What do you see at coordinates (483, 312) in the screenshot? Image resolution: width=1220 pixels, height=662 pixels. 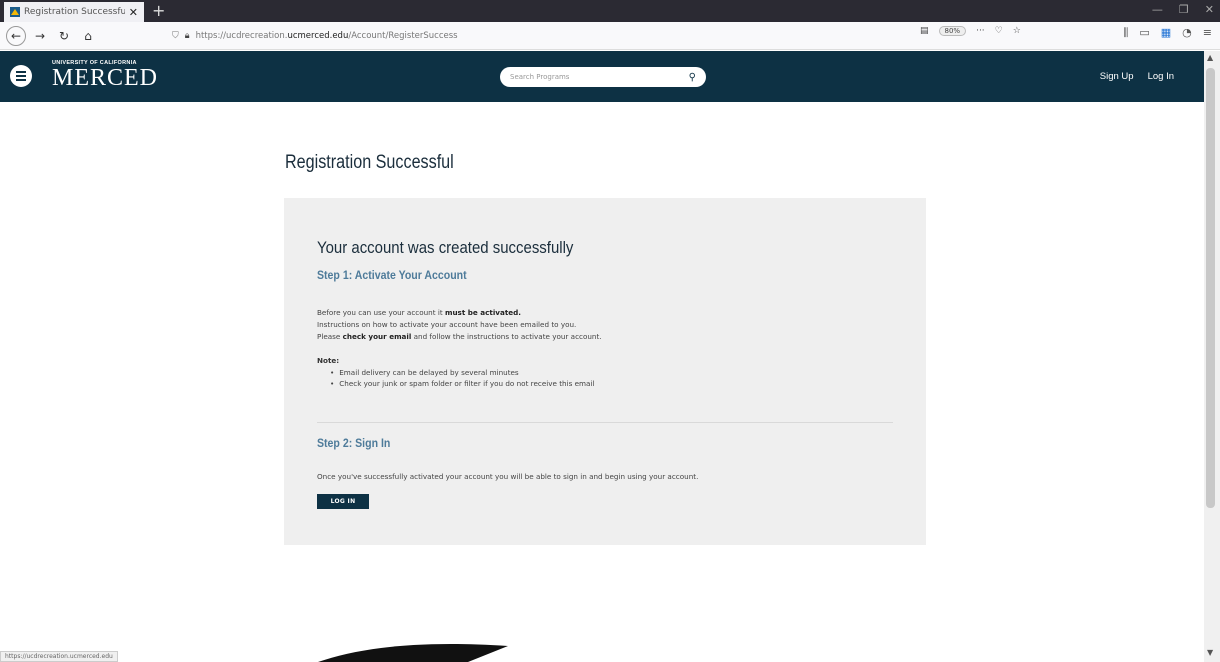 I see `line1-bold: must be activated.` at bounding box center [483, 312].